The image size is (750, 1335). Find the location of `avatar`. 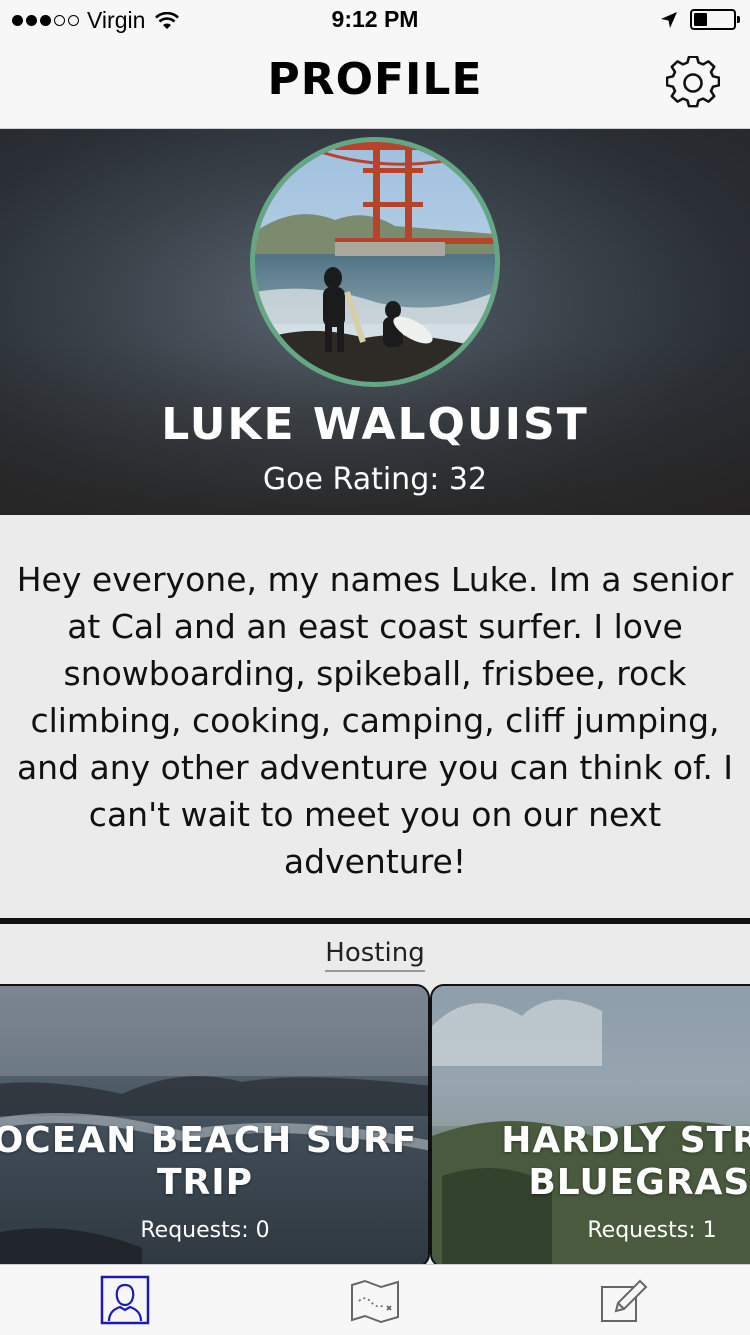

avatar is located at coordinates (375, 262).